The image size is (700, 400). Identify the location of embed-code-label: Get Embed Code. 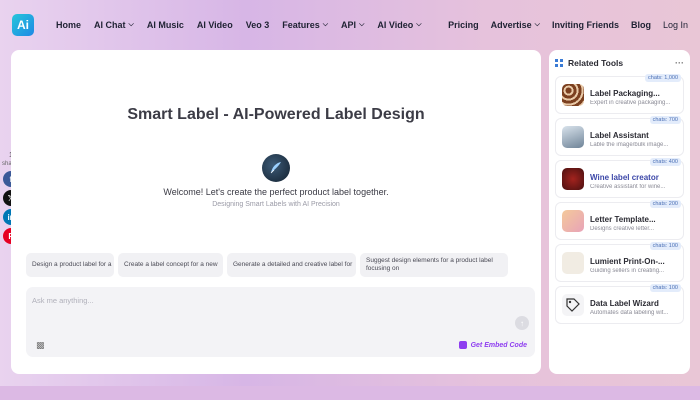
(498, 345).